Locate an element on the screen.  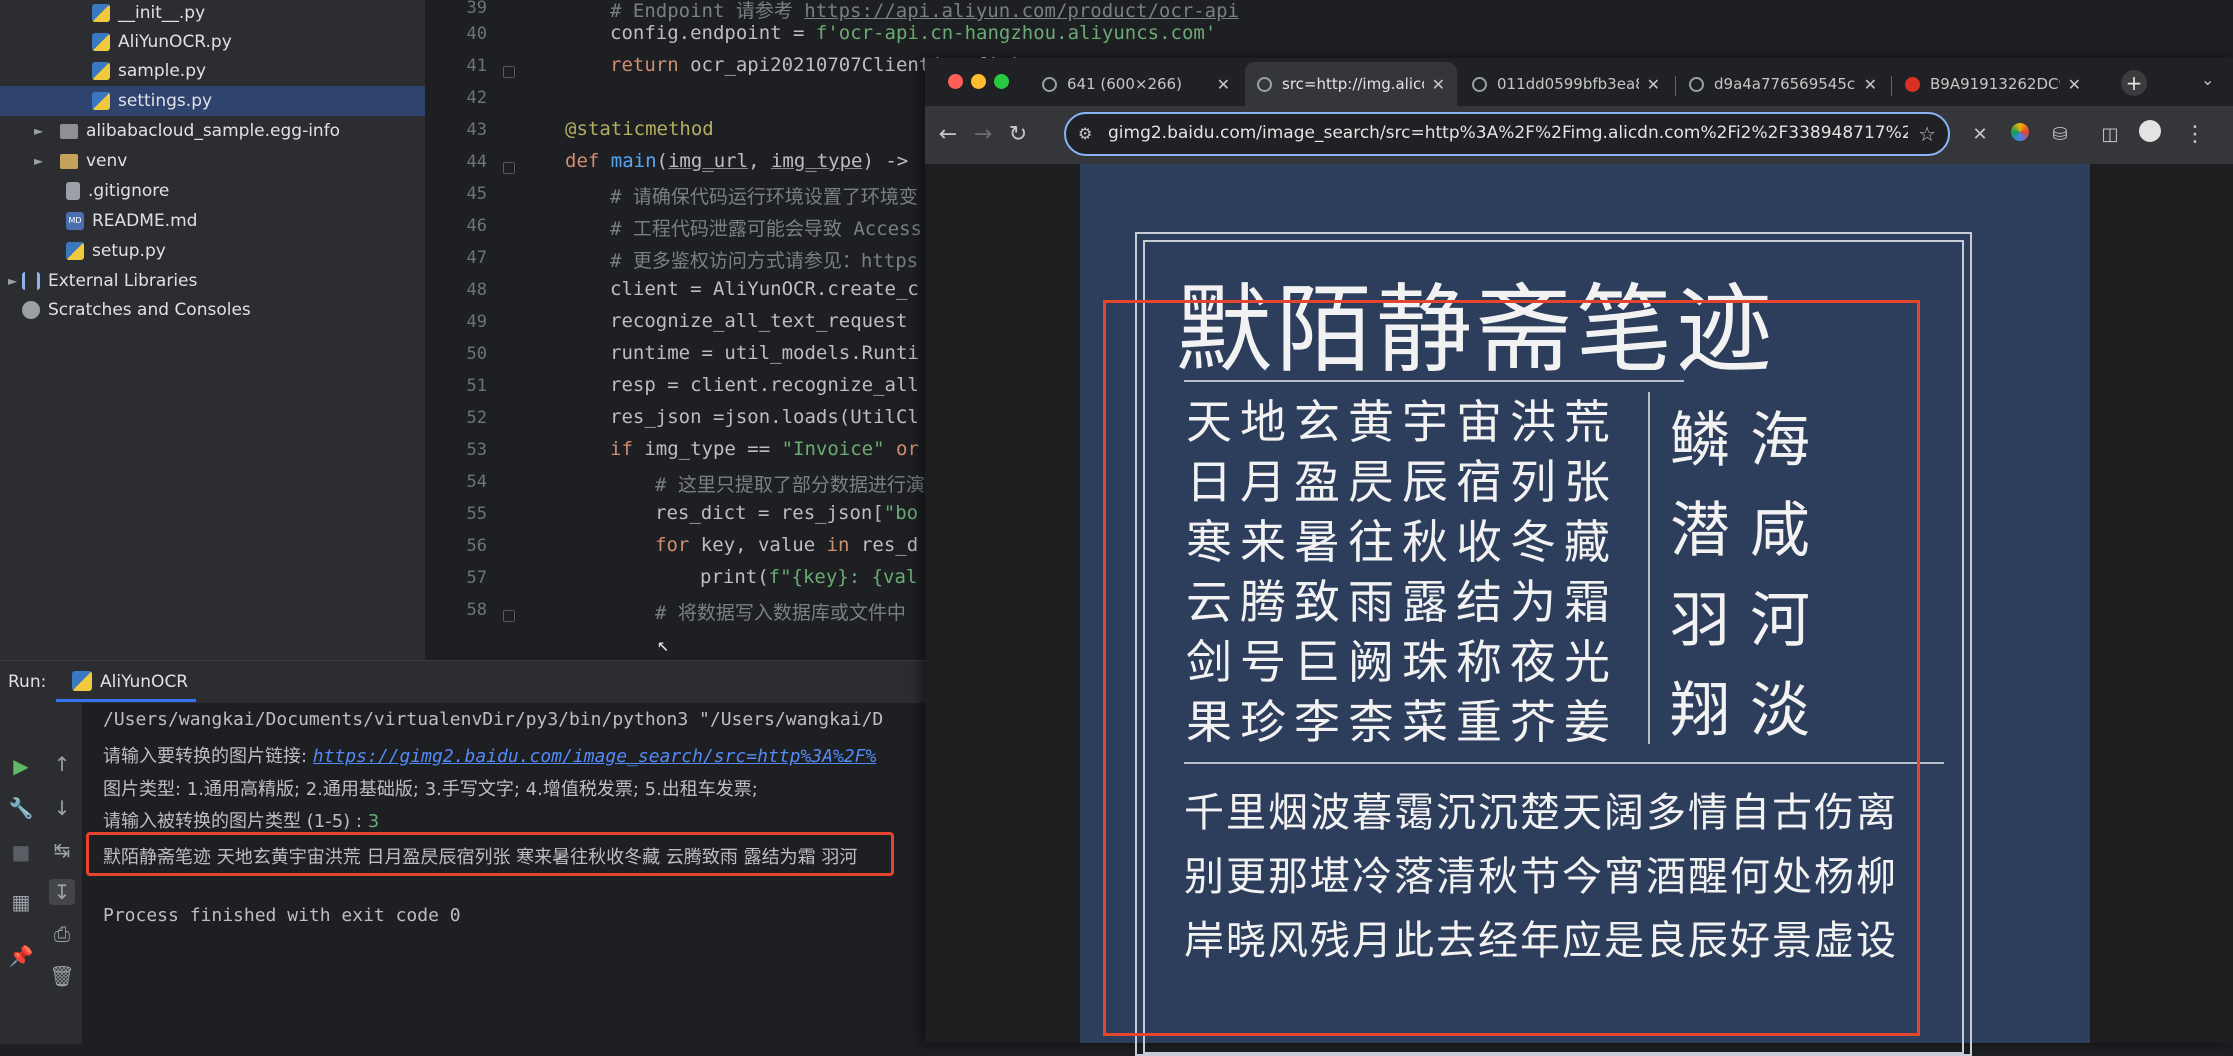
trash-icon: 🗑 is located at coordinates (62, 976).